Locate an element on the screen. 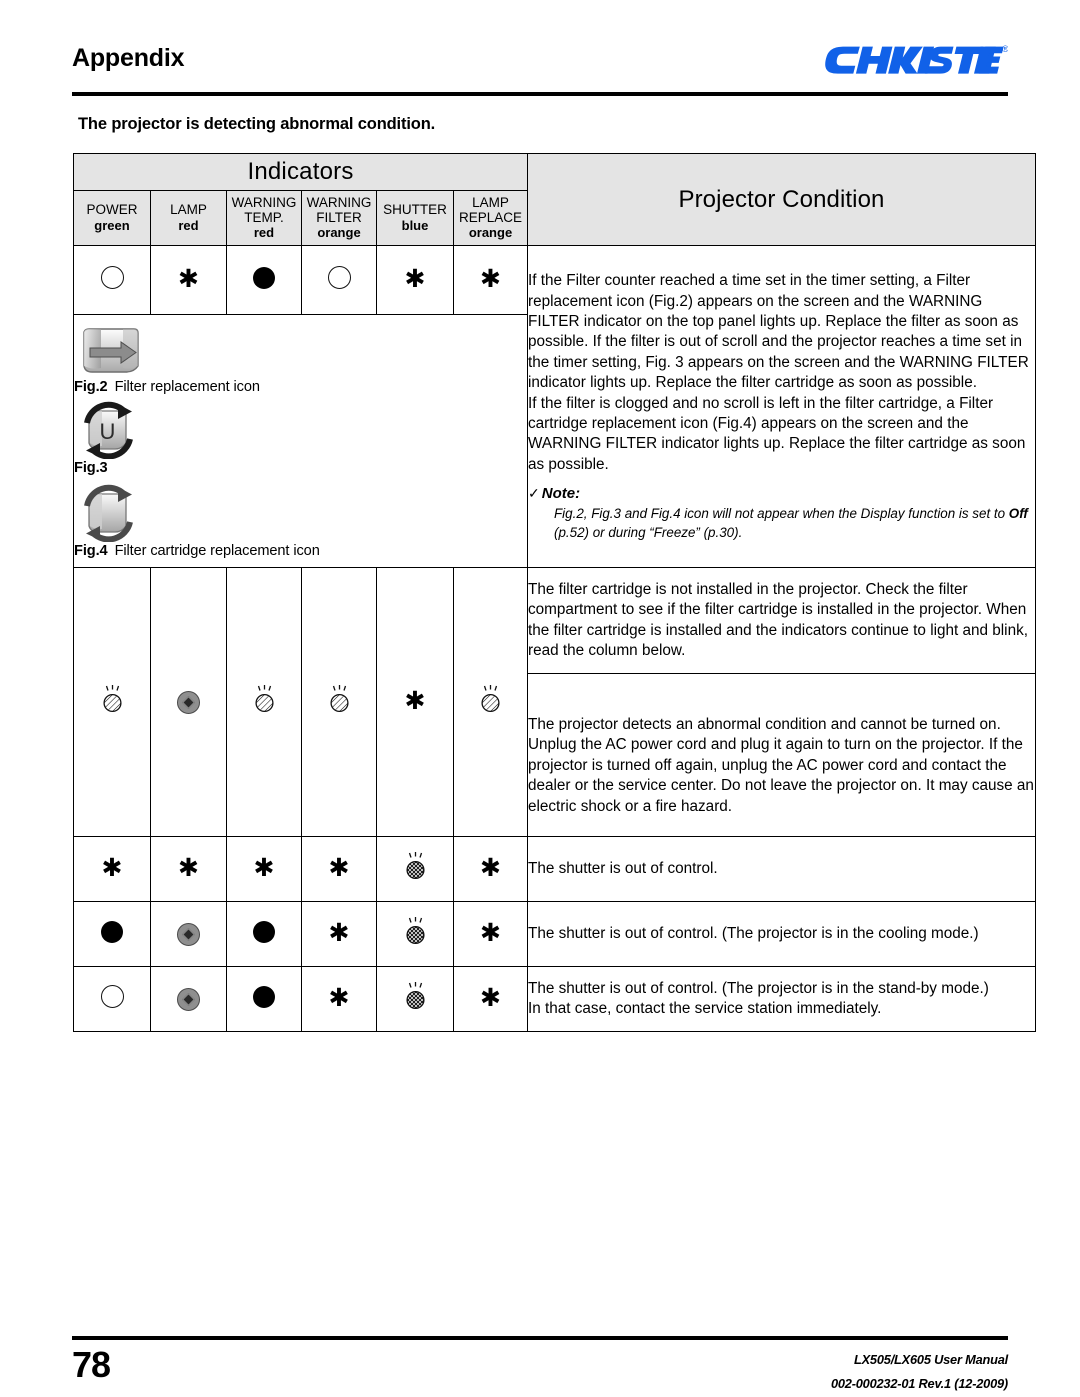 This screenshot has height=1397, width=1080. figure-caption-text: Filter replacement icon is located at coordinates (187, 386).